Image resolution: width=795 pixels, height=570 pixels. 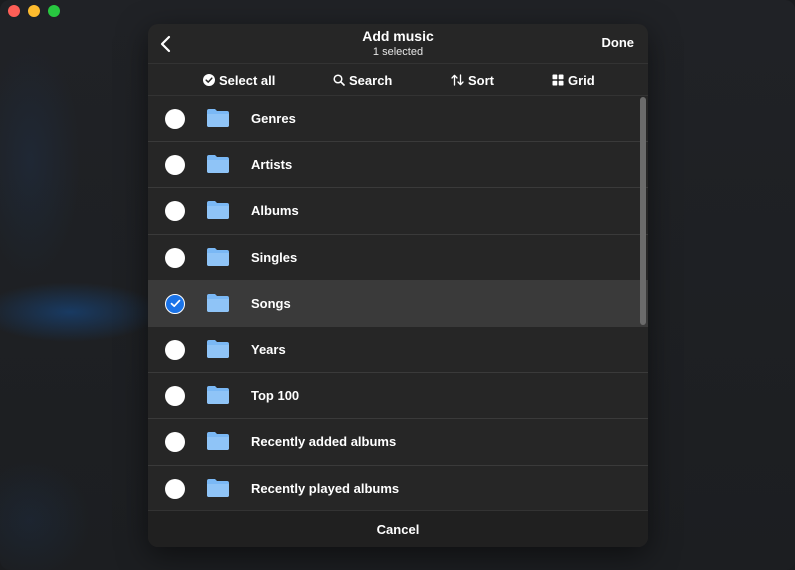 I want to click on check-circle-icon, so click(x=209, y=80).